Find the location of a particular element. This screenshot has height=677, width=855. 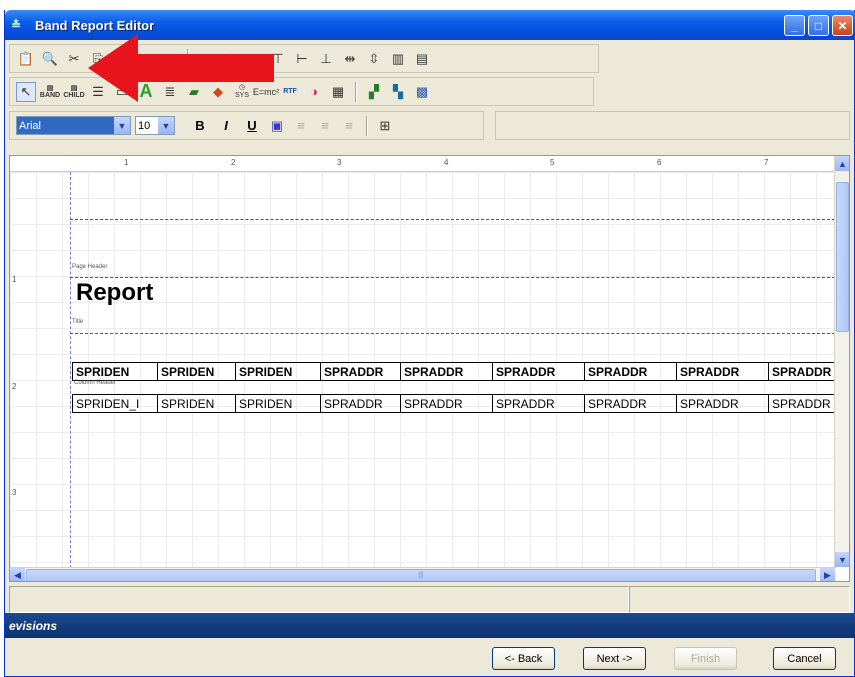

child-band-icon: ▤ CHILD is located at coordinates (73, 92).